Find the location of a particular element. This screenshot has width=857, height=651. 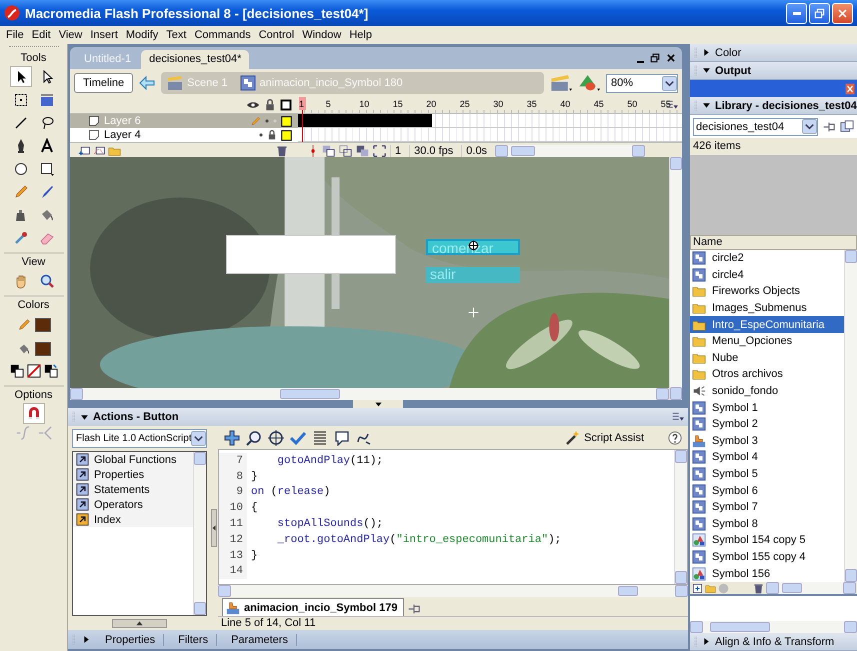

library-item: circle4 is located at coordinates (767, 275).